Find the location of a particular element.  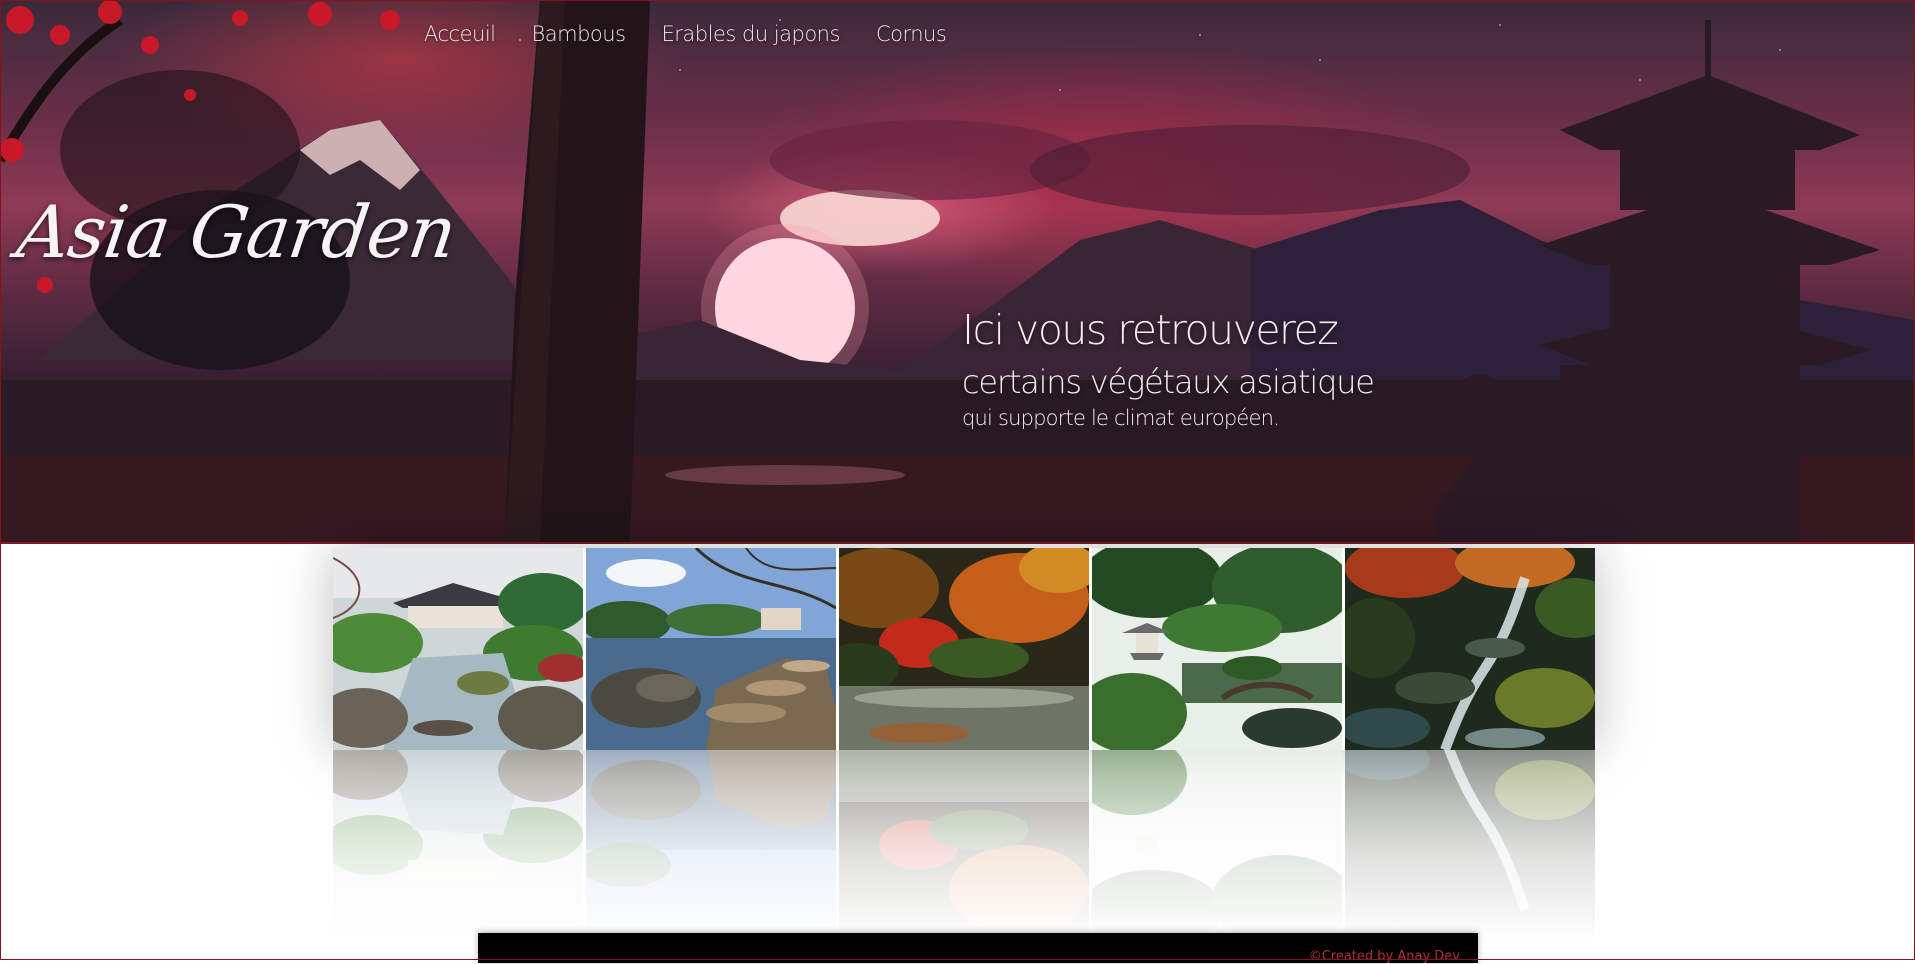

nav-item-bambous: Bambous is located at coordinates (579, 34).